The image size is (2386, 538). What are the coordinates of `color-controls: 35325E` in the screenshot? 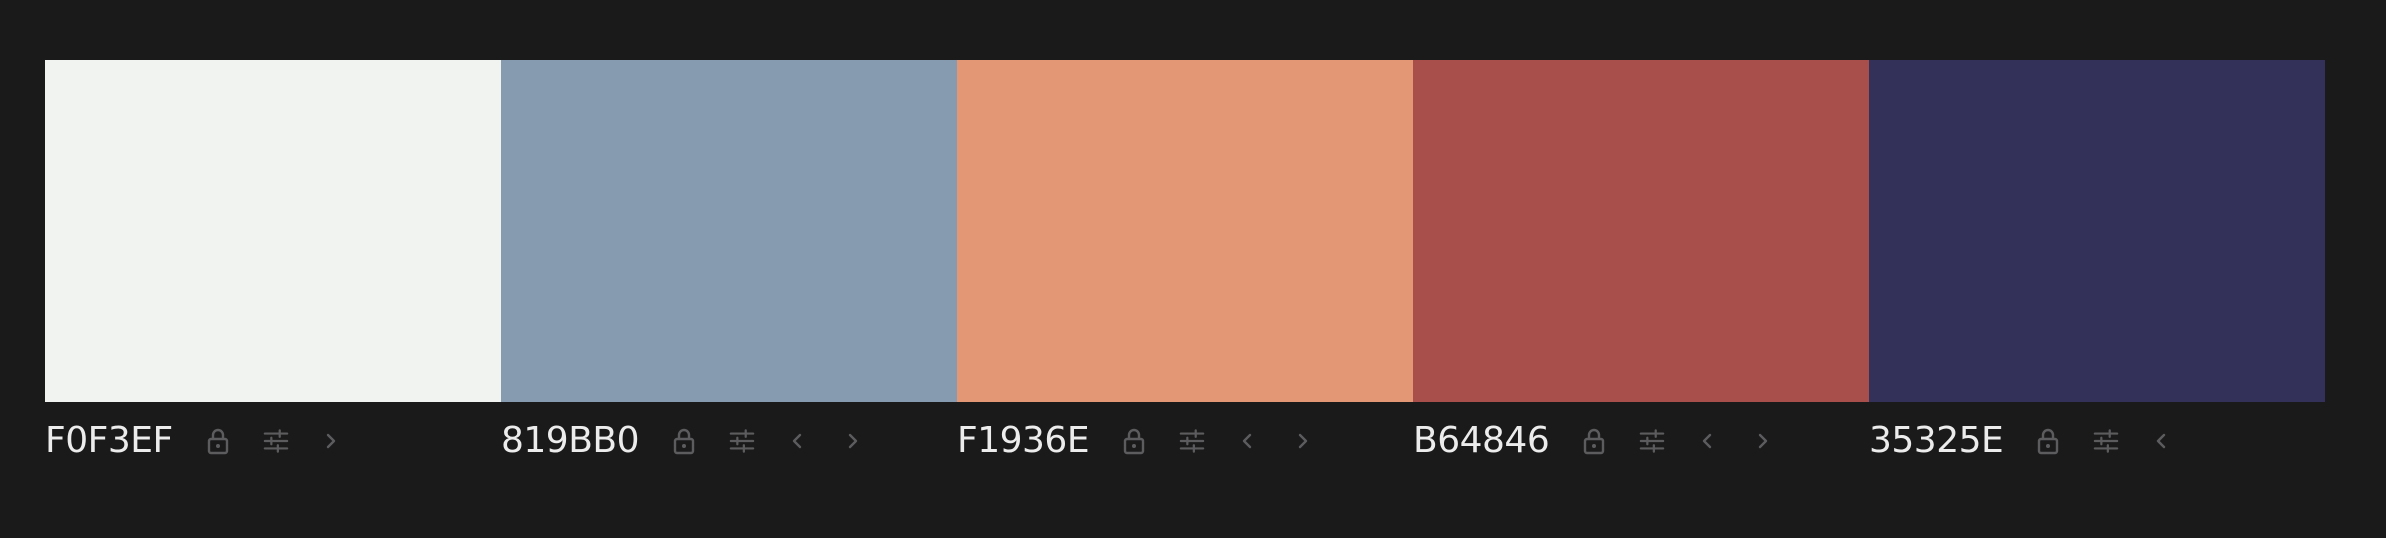 It's located at (2097, 441).